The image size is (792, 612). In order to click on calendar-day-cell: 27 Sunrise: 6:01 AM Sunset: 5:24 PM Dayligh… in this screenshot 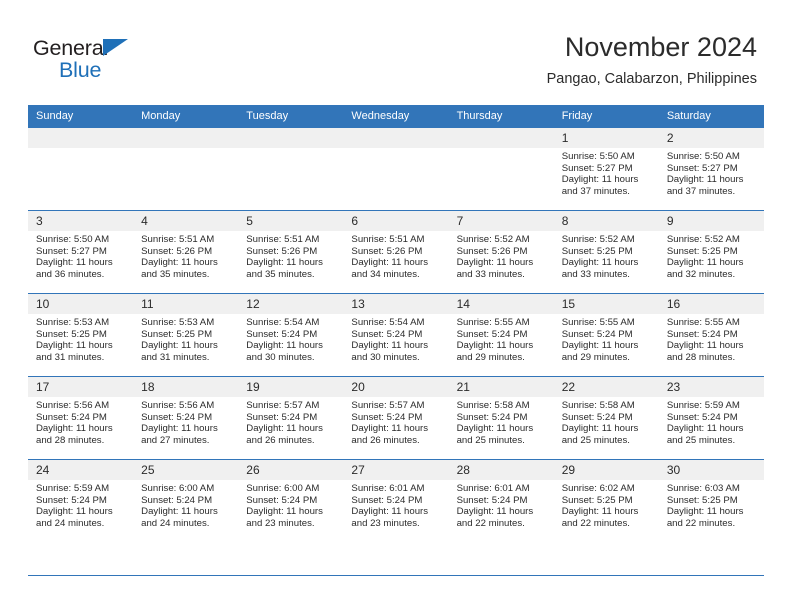, I will do `click(396, 500)`.